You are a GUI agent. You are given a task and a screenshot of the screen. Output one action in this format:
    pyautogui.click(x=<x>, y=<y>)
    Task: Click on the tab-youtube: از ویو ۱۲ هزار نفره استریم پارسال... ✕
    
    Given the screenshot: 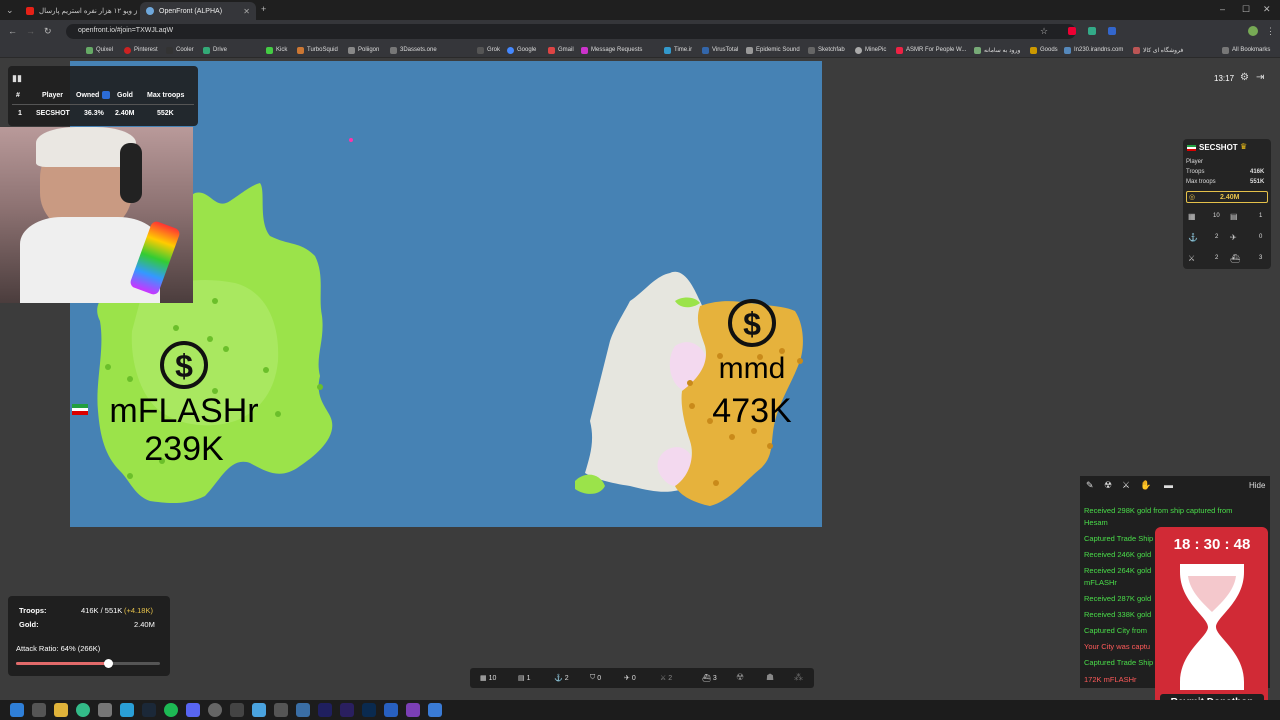 What is the action you would take?
    pyautogui.click(x=79, y=11)
    